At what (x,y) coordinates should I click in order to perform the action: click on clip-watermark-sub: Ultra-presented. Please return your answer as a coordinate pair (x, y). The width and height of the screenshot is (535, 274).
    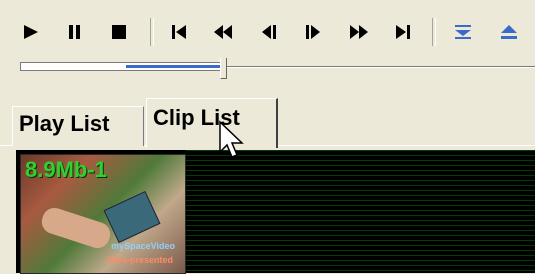
    Looking at the image, I should click on (139, 260).